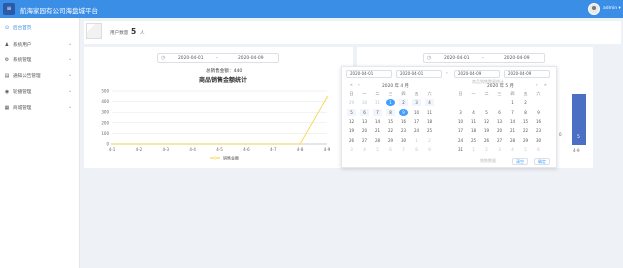  What do you see at coordinates (40, 92) in the screenshot?
I see `sidebar-item-carousel: ◉ 轮播管理 ⌄` at bounding box center [40, 92].